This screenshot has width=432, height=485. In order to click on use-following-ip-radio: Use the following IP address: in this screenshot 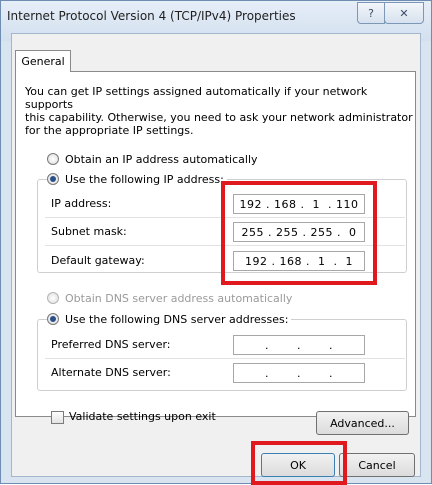, I will do `click(137, 179)`.